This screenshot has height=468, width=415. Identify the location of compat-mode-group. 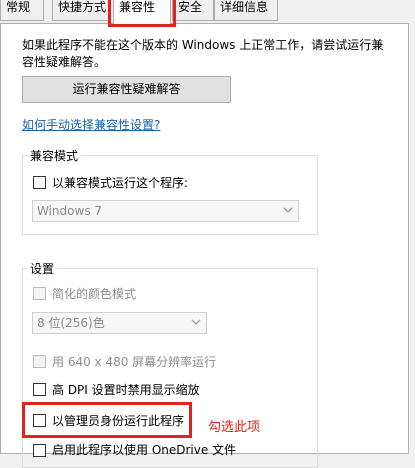
(170, 195).